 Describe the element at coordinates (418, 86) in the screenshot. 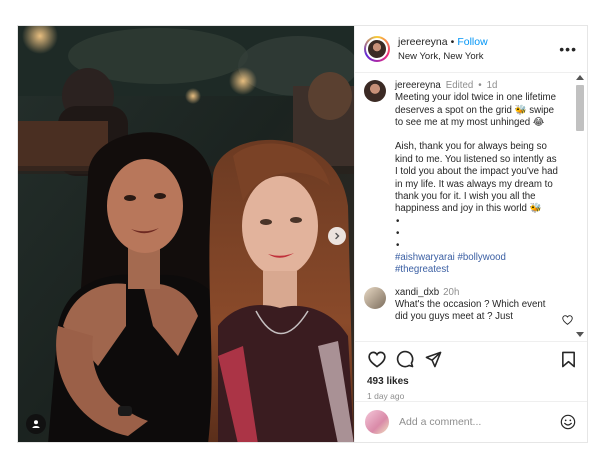

I see `caption-username: jereereyna` at that location.